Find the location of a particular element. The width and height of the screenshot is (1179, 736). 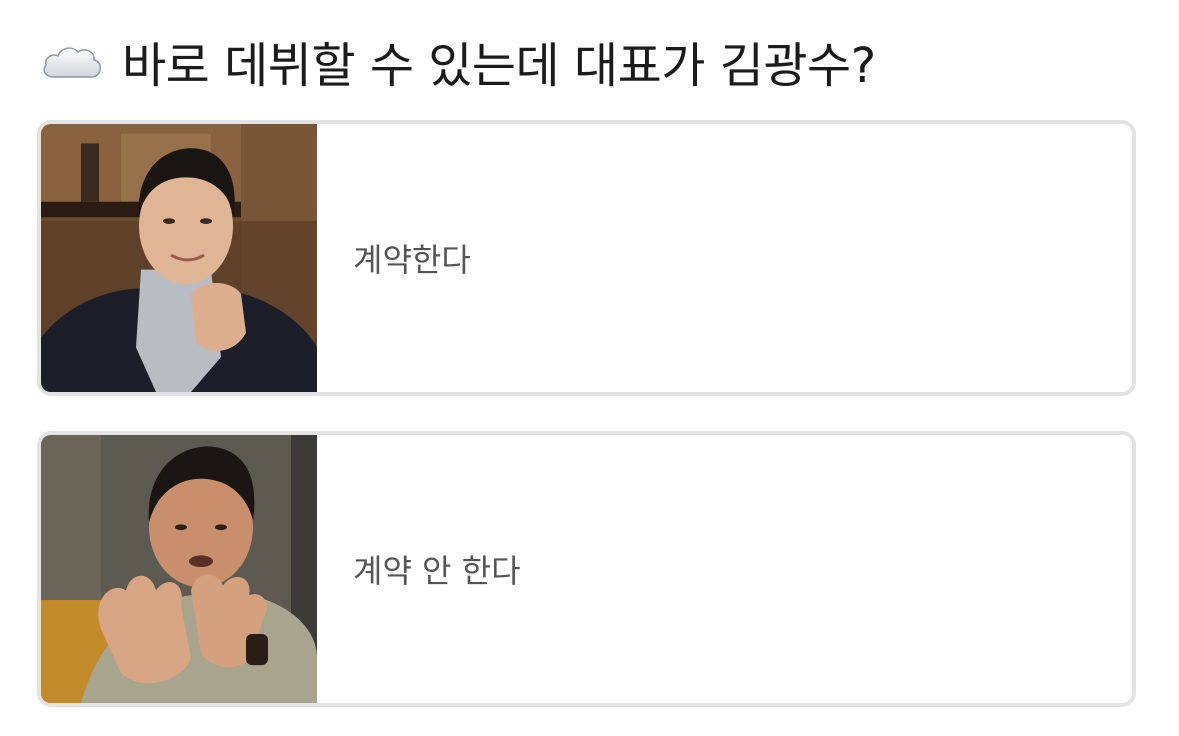

poll-question: 바로 데뷔할 수 있는데 대표가 김광수? is located at coordinates (458, 62).